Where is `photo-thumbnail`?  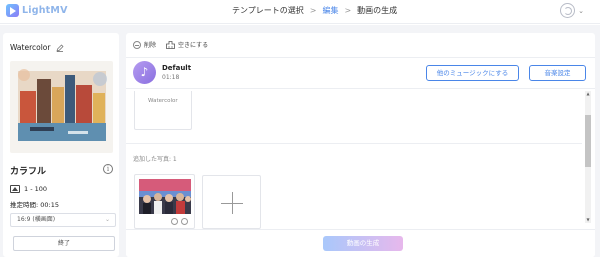
photo-thumbnail is located at coordinates (165, 196).